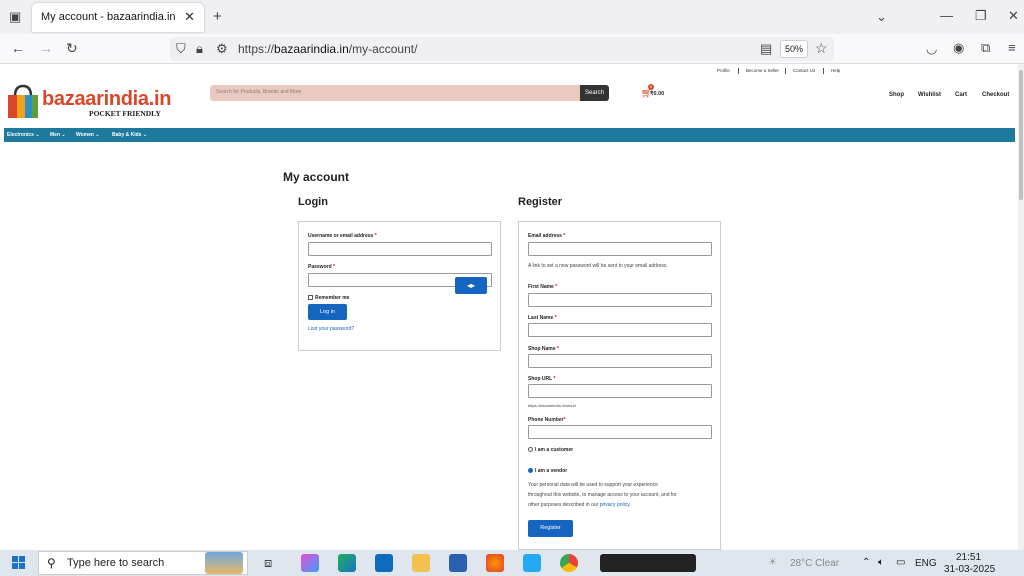 The height and width of the screenshot is (576, 1024). What do you see at coordinates (620, 249) in the screenshot?
I see `email-input` at bounding box center [620, 249].